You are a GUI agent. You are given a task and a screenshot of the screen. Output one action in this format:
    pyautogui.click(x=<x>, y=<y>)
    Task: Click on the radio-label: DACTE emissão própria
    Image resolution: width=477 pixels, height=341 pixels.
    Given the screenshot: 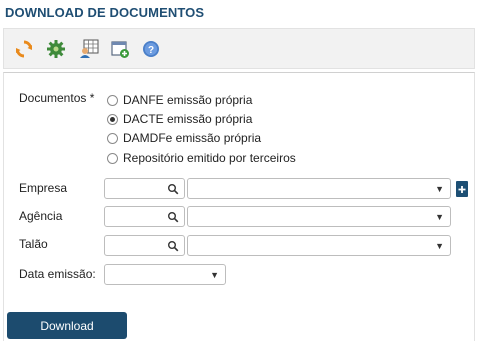 What is the action you would take?
    pyautogui.click(x=188, y=119)
    